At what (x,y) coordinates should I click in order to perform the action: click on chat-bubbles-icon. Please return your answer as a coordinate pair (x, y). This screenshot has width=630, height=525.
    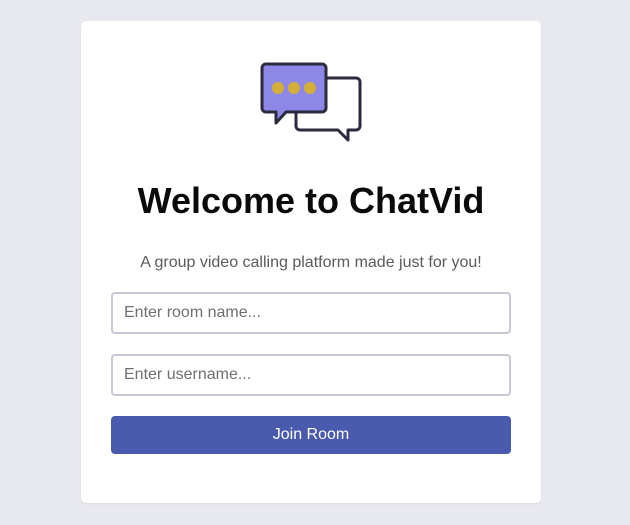
    Looking at the image, I should click on (311, 102).